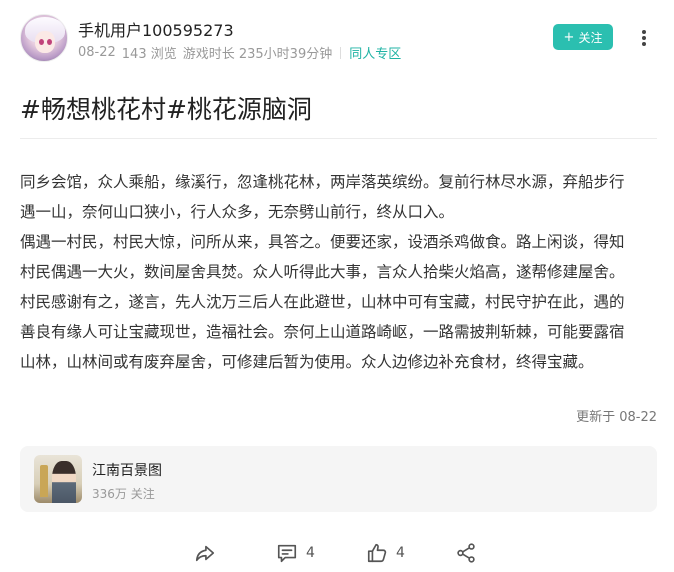 The height and width of the screenshot is (572, 674). Describe the element at coordinates (49, 42) in the screenshot. I see `avatar-eye-right` at that location.